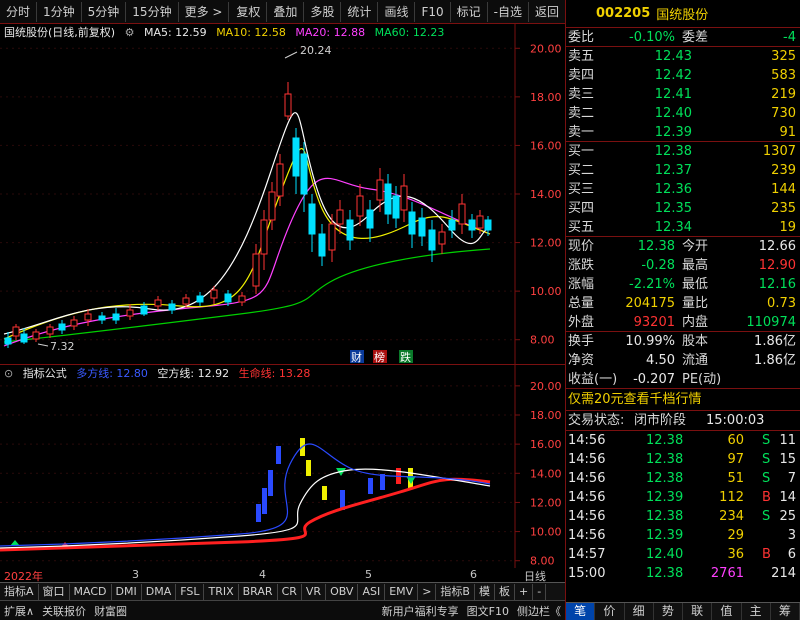 This screenshot has height=620, width=800. What do you see at coordinates (488, 611) in the screenshot?
I see `f10-text-button: 图文F10` at bounding box center [488, 611].